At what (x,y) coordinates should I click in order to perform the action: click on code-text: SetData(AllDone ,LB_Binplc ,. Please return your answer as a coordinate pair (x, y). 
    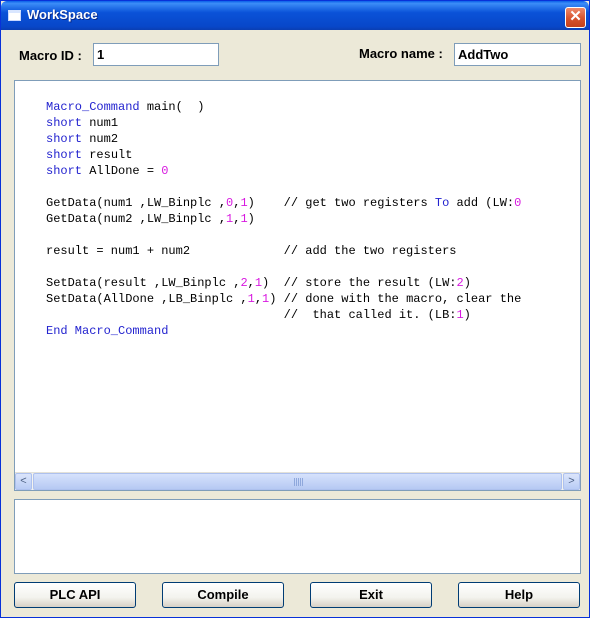
    Looking at the image, I should click on (147, 299).